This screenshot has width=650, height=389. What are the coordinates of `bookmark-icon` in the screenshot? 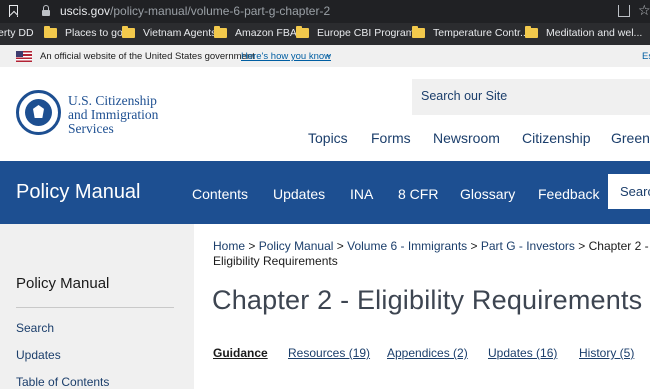 It's located at (13, 11).